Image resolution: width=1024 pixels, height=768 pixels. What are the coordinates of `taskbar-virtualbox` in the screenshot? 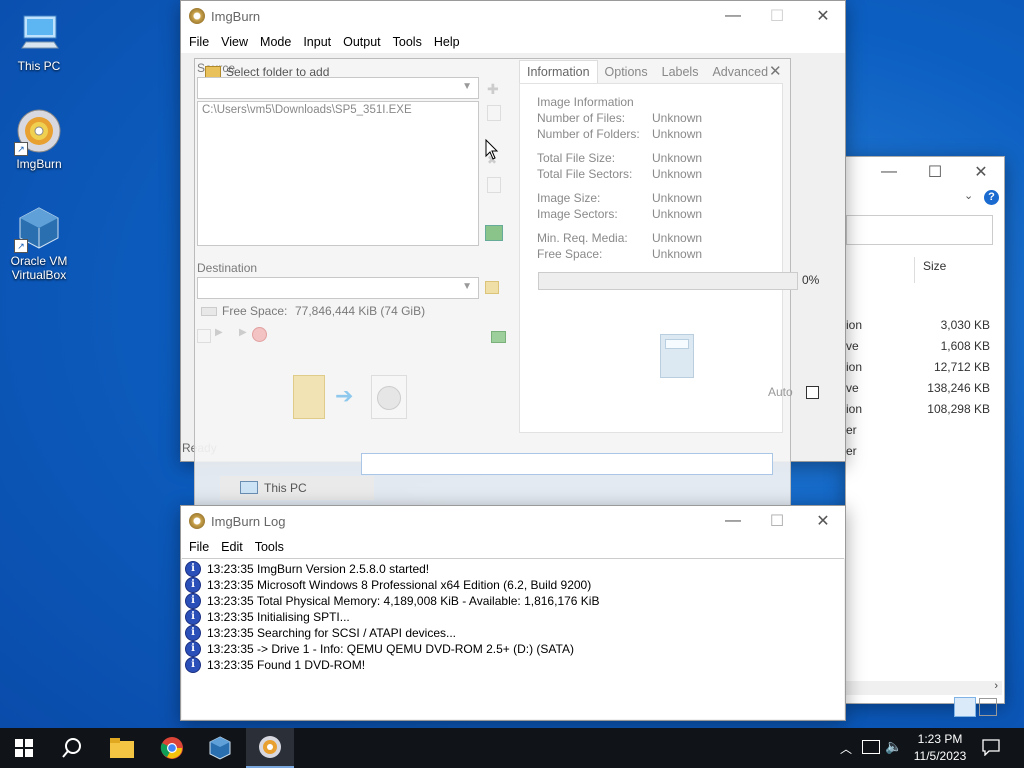 It's located at (220, 748).